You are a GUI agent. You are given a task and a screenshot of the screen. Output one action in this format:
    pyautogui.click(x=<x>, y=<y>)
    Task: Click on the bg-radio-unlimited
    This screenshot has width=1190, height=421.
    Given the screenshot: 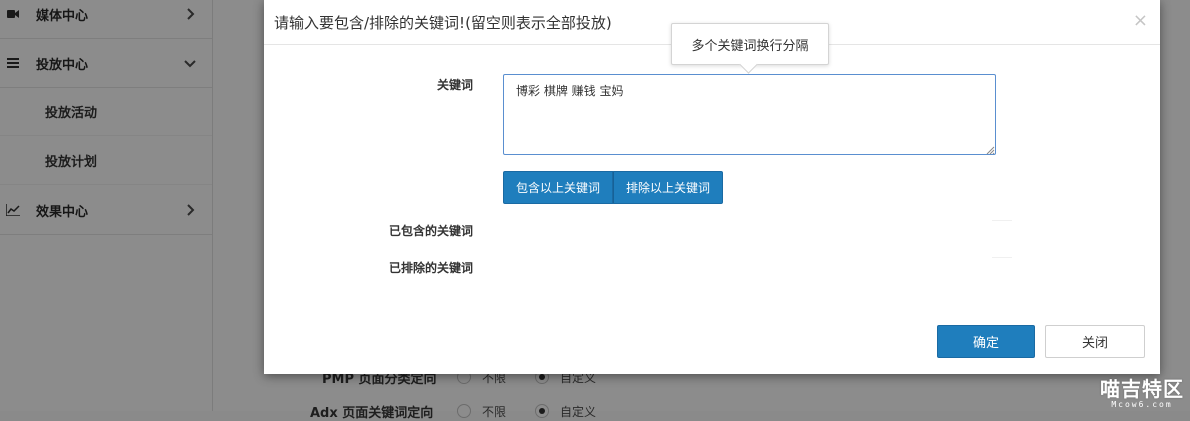 What is the action you would take?
    pyautogui.click(x=464, y=411)
    